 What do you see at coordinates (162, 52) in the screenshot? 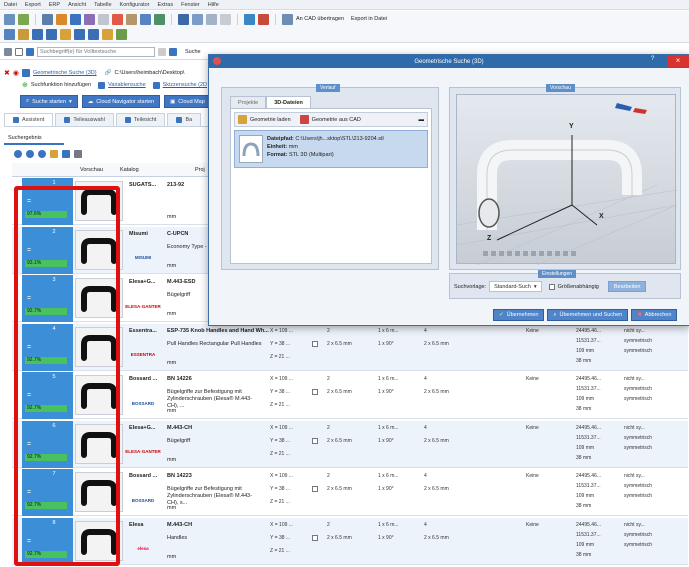
I see `dropdown-icon` at bounding box center [162, 52].